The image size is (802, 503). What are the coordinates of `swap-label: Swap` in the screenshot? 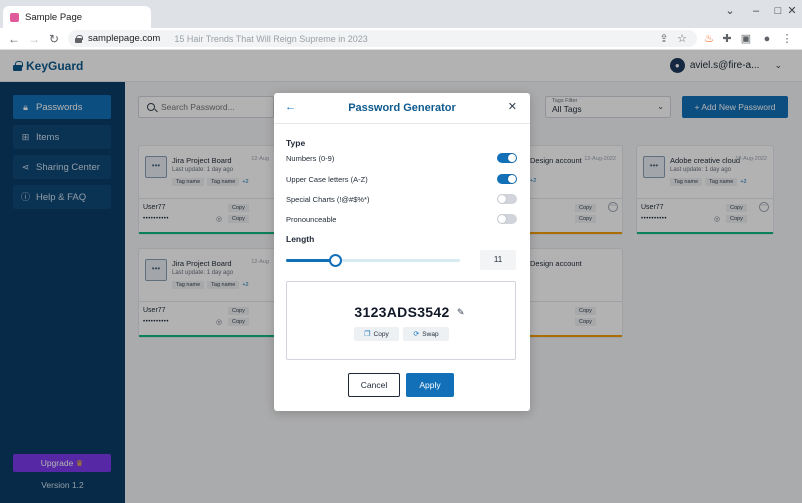 It's located at (430, 334).